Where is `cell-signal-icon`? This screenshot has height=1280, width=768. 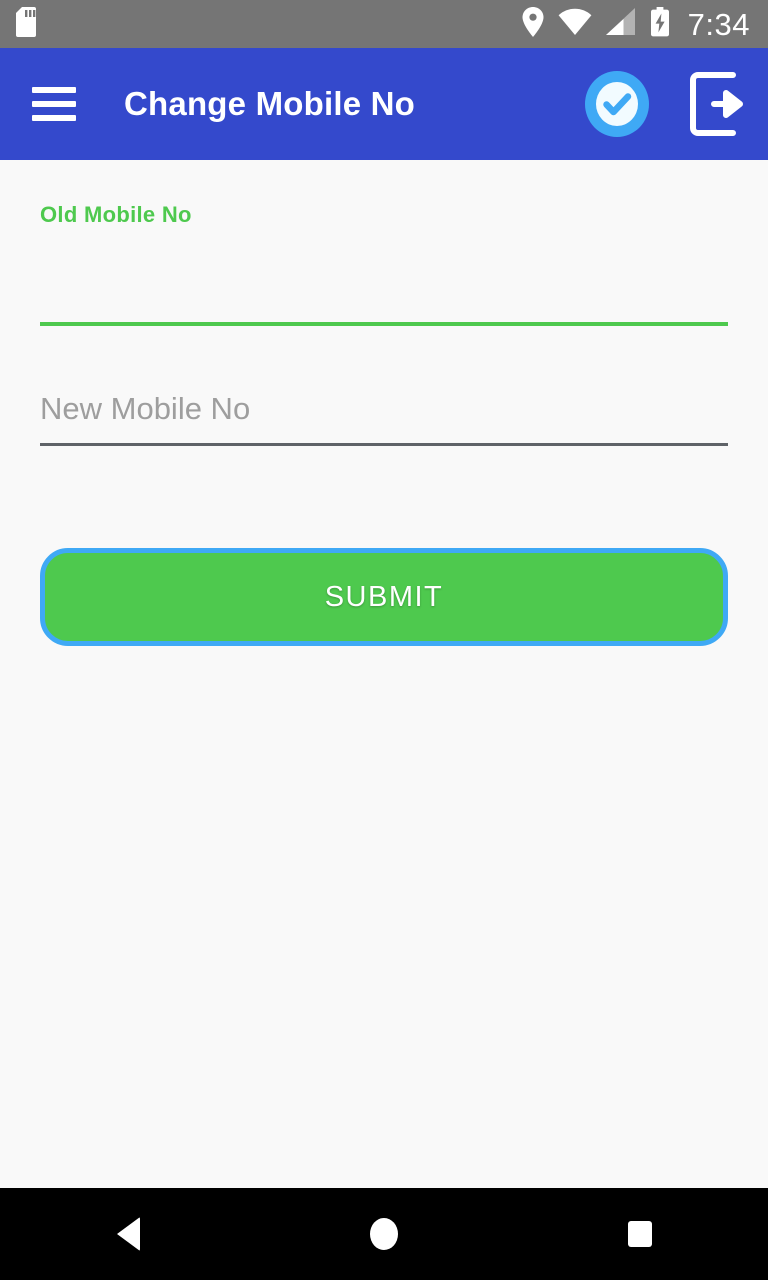
cell-signal-icon is located at coordinates (620, 24).